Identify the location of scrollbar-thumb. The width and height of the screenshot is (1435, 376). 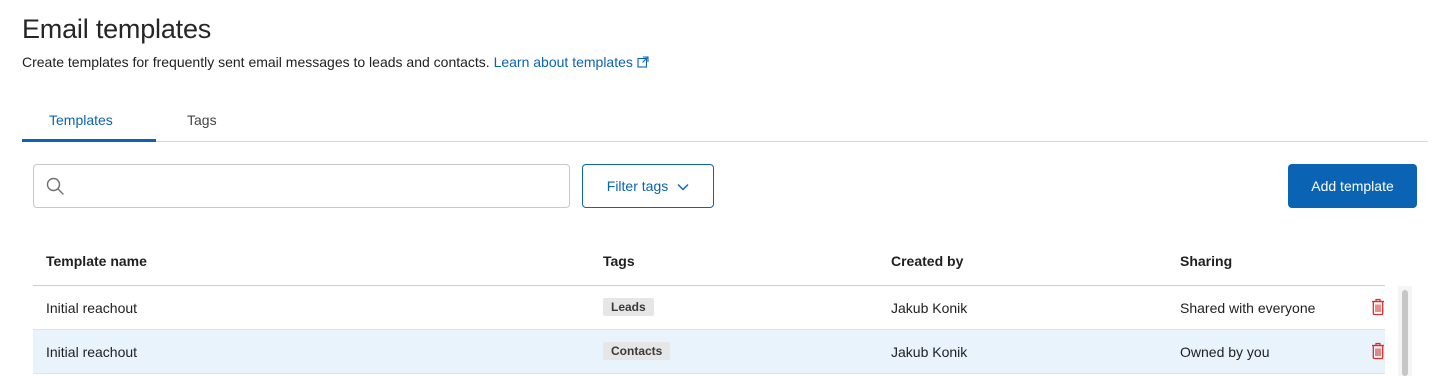
(1405, 333).